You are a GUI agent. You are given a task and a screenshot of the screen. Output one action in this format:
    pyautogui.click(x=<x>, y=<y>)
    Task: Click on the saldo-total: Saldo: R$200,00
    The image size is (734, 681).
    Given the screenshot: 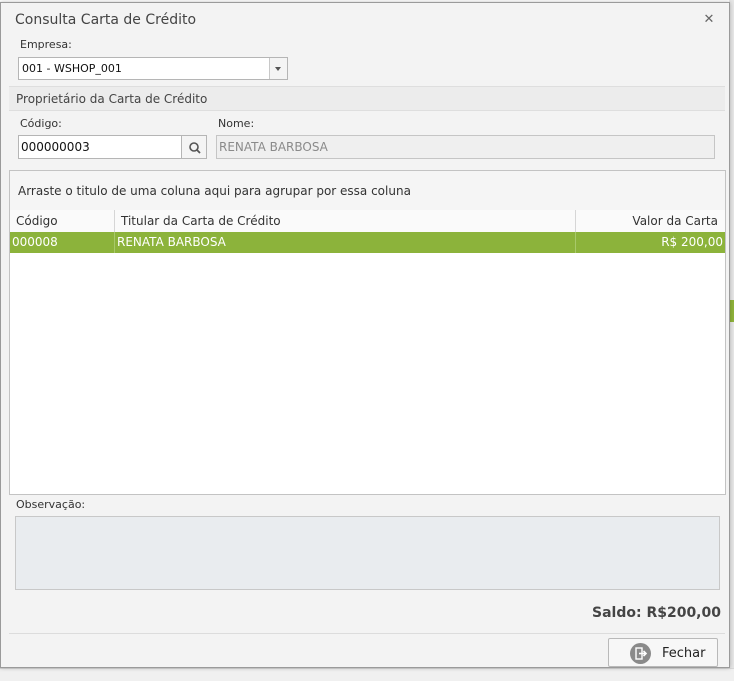 What is the action you would take?
    pyautogui.click(x=656, y=613)
    